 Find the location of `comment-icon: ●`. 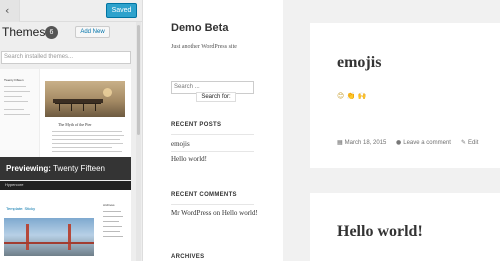

comment-icon: ● is located at coordinates (399, 142).